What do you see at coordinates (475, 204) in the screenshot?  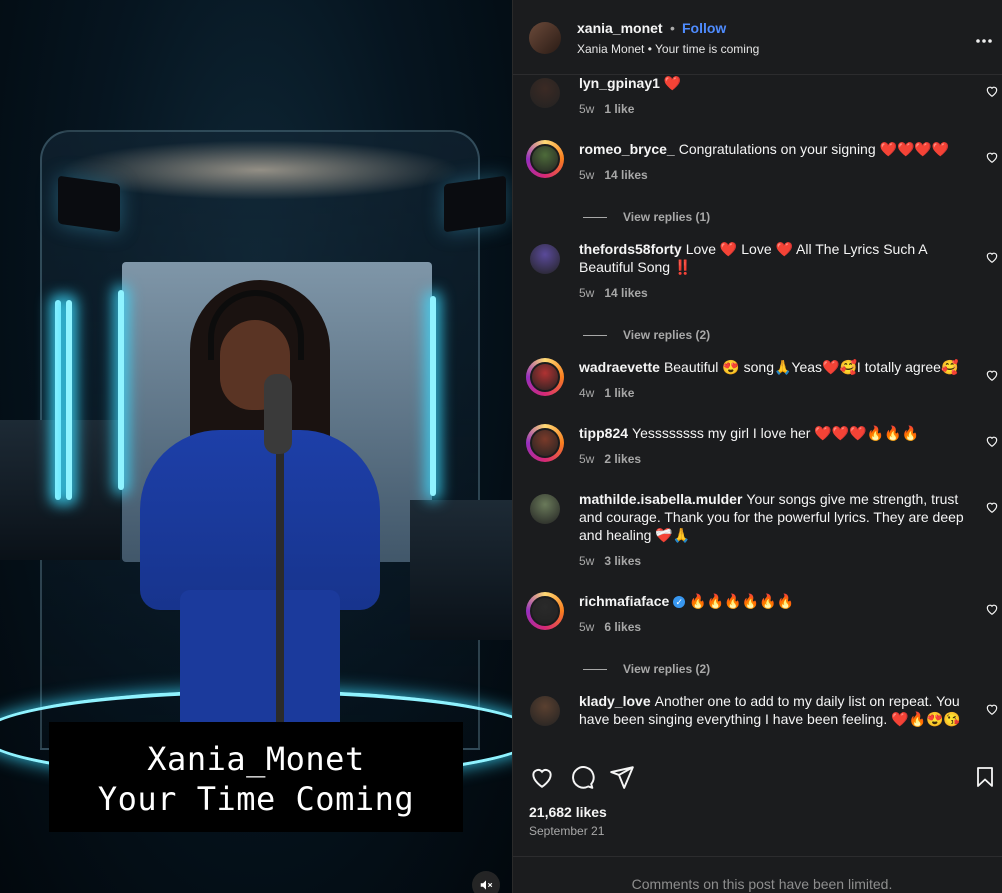 I see `right-speaker` at bounding box center [475, 204].